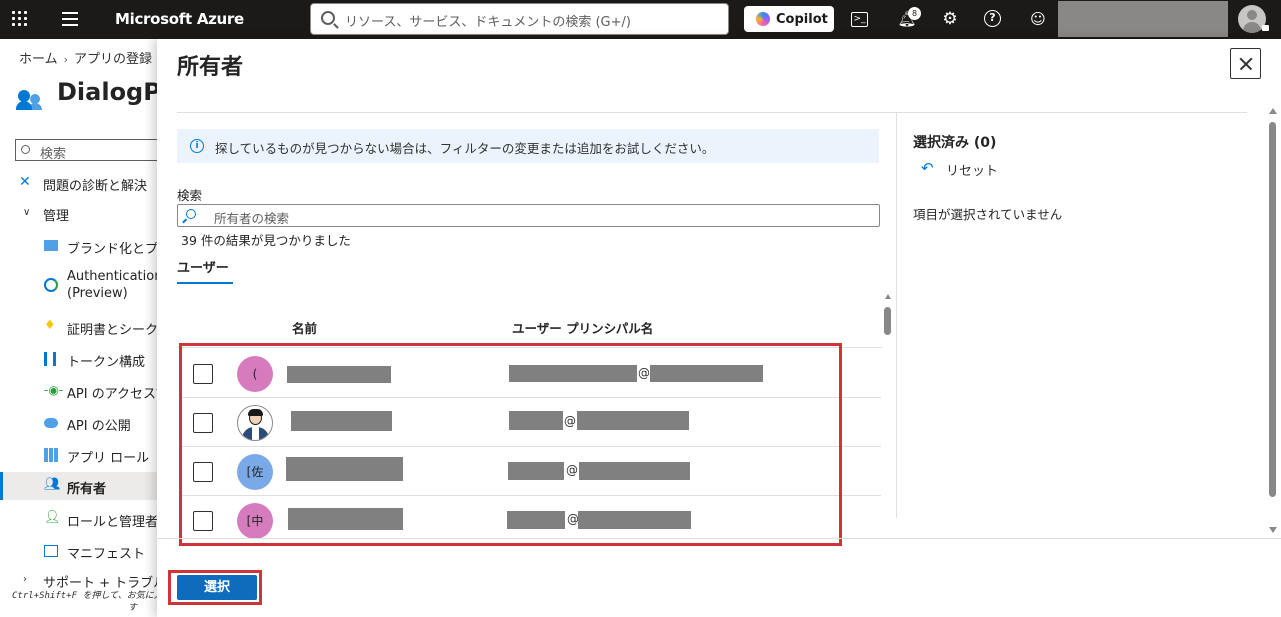 Image resolution: width=1281 pixels, height=617 pixels. What do you see at coordinates (25, 182) in the screenshot?
I see `wrench-icon: ✕` at bounding box center [25, 182].